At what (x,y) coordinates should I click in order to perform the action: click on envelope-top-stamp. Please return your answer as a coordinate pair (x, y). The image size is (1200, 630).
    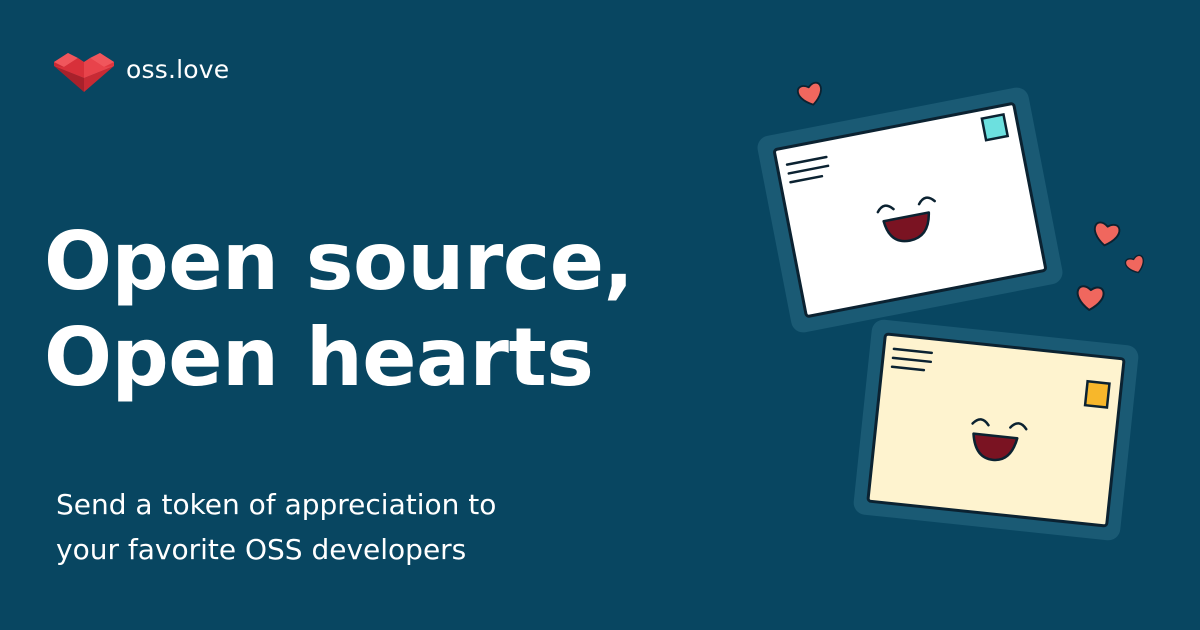
    Looking at the image, I should click on (995, 127).